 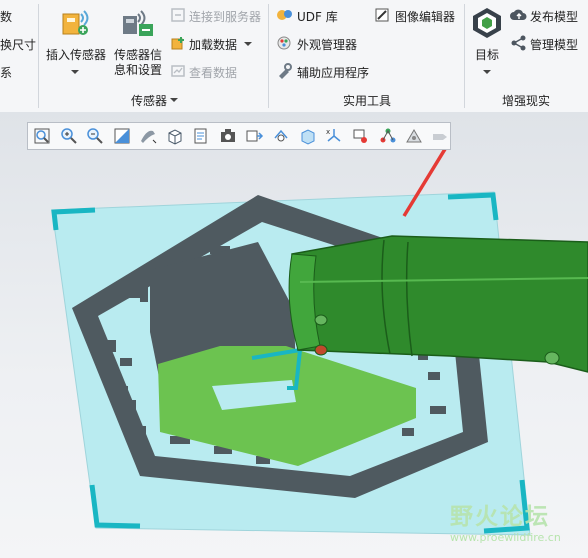 I want to click on cloud-upload-icon, so click(x=518, y=14).